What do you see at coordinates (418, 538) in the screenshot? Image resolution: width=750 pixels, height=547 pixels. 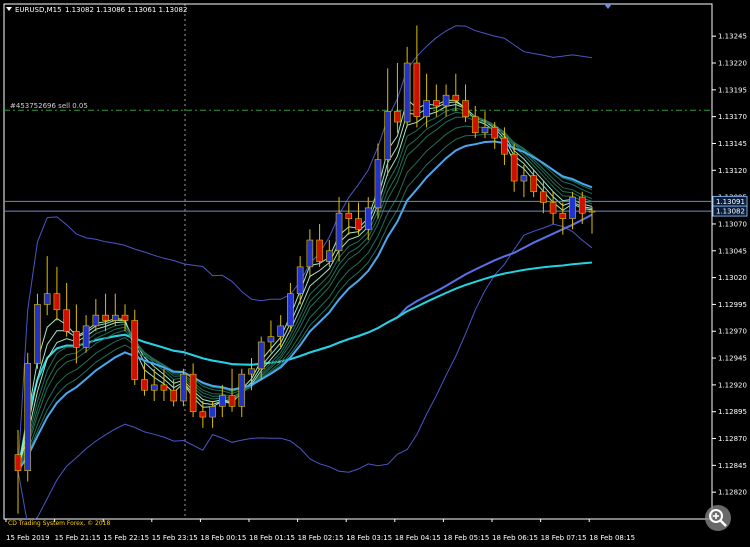 I see `x-tick-label: 18 Feb 04:15` at bounding box center [418, 538].